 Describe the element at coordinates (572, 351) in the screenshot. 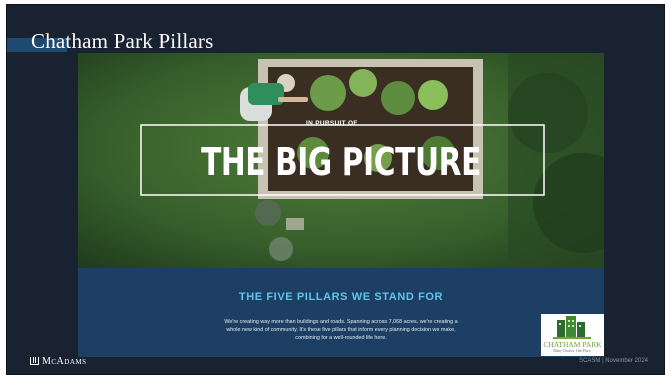

I see `logo-tagline: Many Choices. One Place.` at that location.